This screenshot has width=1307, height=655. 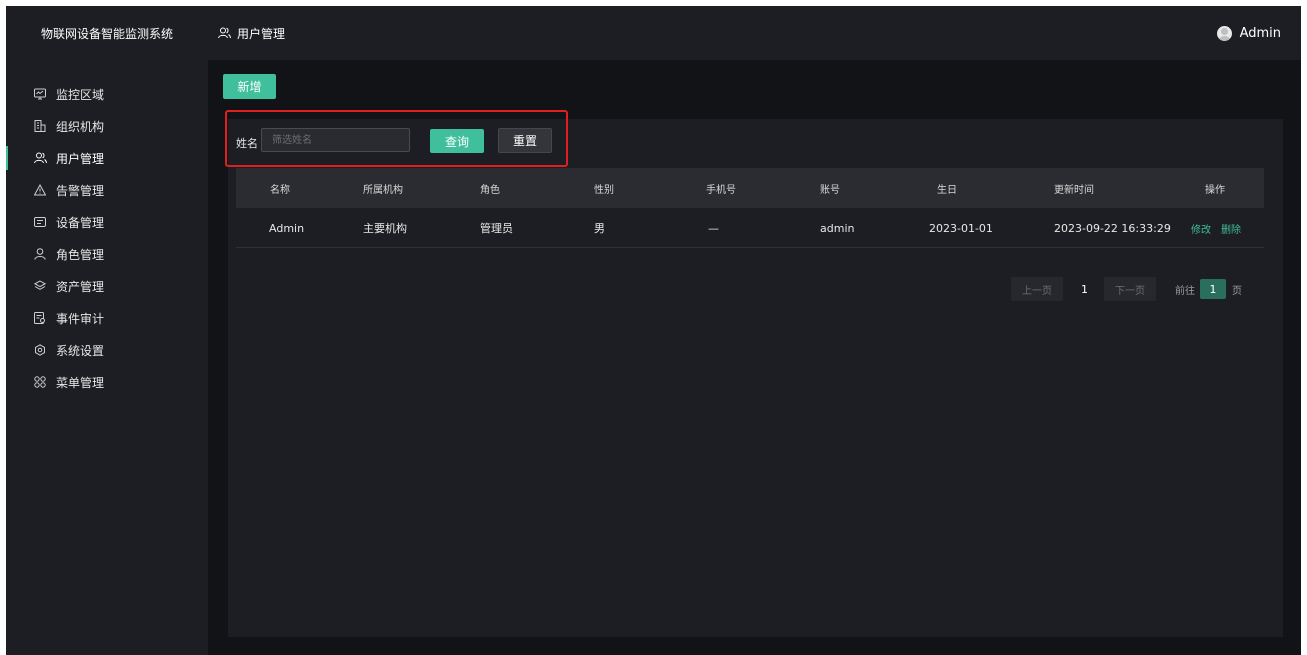 What do you see at coordinates (1037, 289) in the screenshot?
I see `prev-page-button: 上一页` at bounding box center [1037, 289].